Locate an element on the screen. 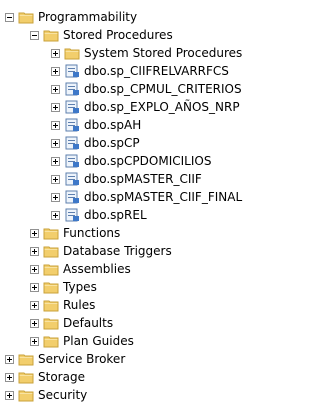 The image size is (320, 420). tree-node-database-triggers: Database Triggers is located at coordinates (101, 251).